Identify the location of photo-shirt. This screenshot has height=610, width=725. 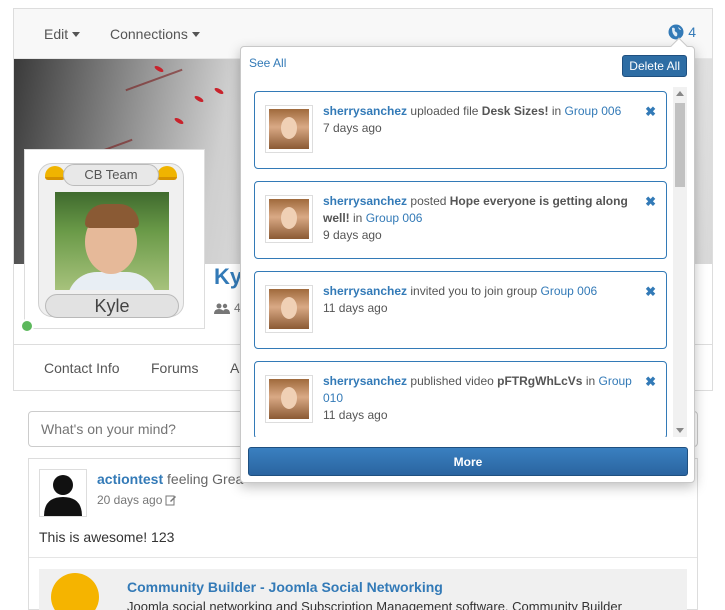
(112, 281).